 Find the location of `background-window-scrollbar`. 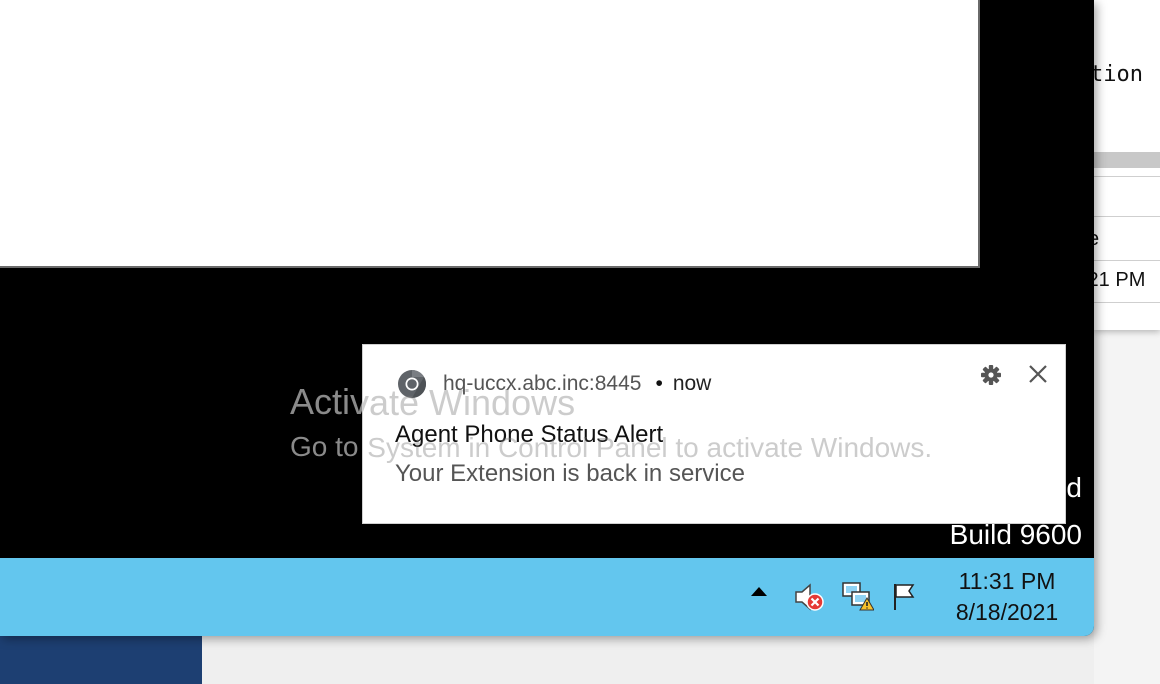

background-window-scrollbar is located at coordinates (1127, 160).